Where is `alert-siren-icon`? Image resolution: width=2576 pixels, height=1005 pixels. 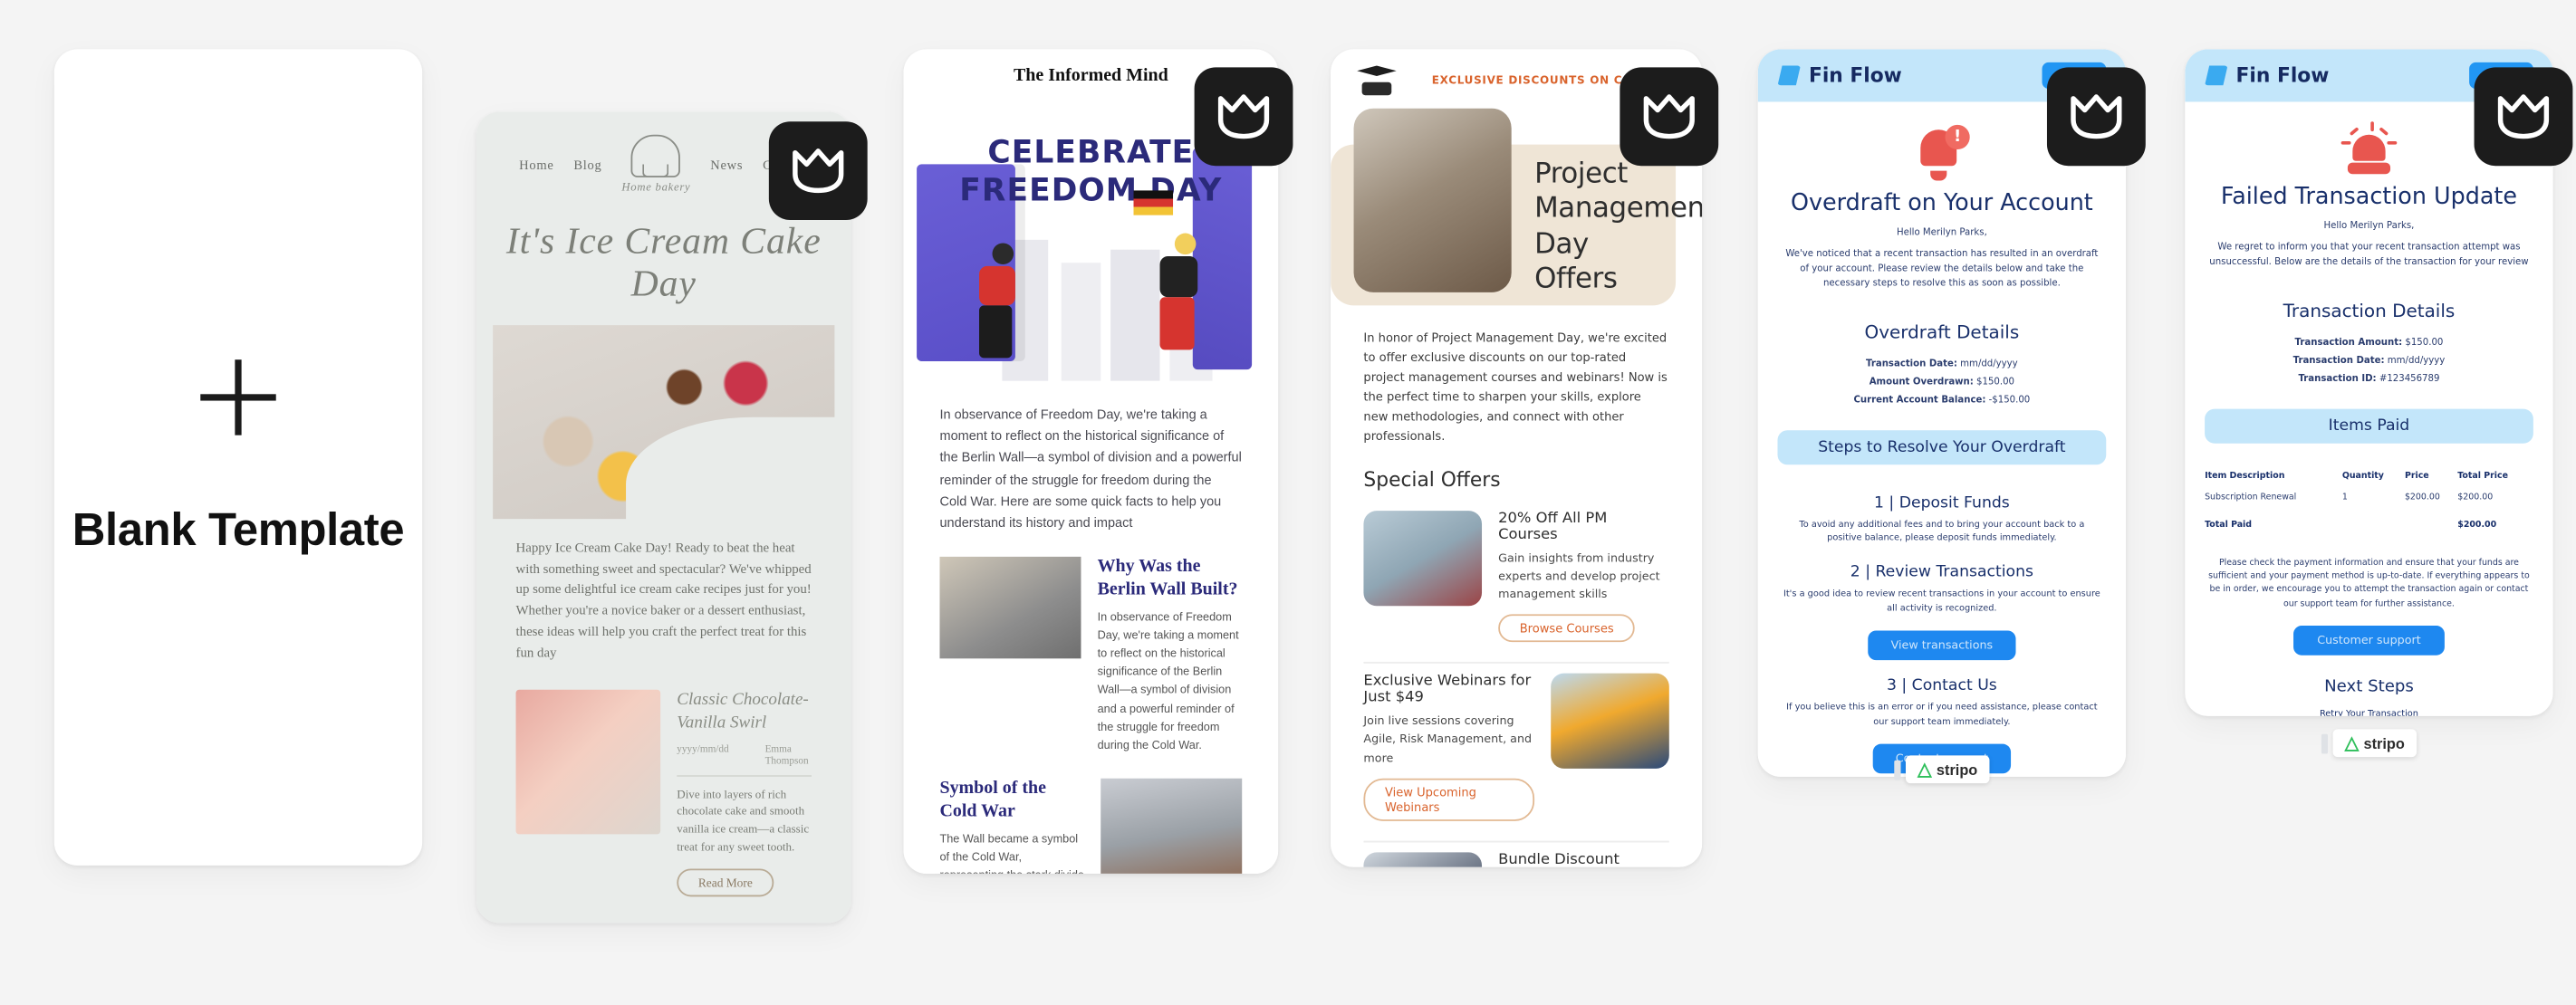
alert-siren-icon is located at coordinates (2369, 148).